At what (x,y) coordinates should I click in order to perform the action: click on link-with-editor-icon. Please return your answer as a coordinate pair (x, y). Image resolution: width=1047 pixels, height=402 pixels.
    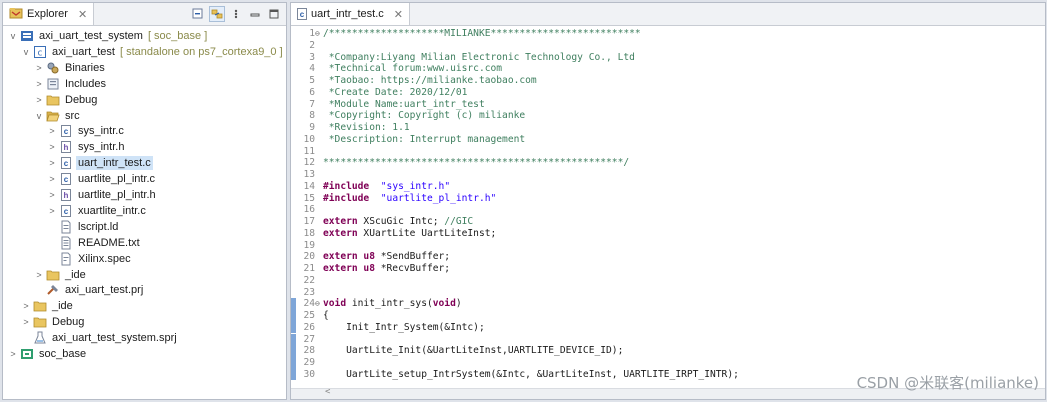
    Looking at the image, I should click on (217, 14).